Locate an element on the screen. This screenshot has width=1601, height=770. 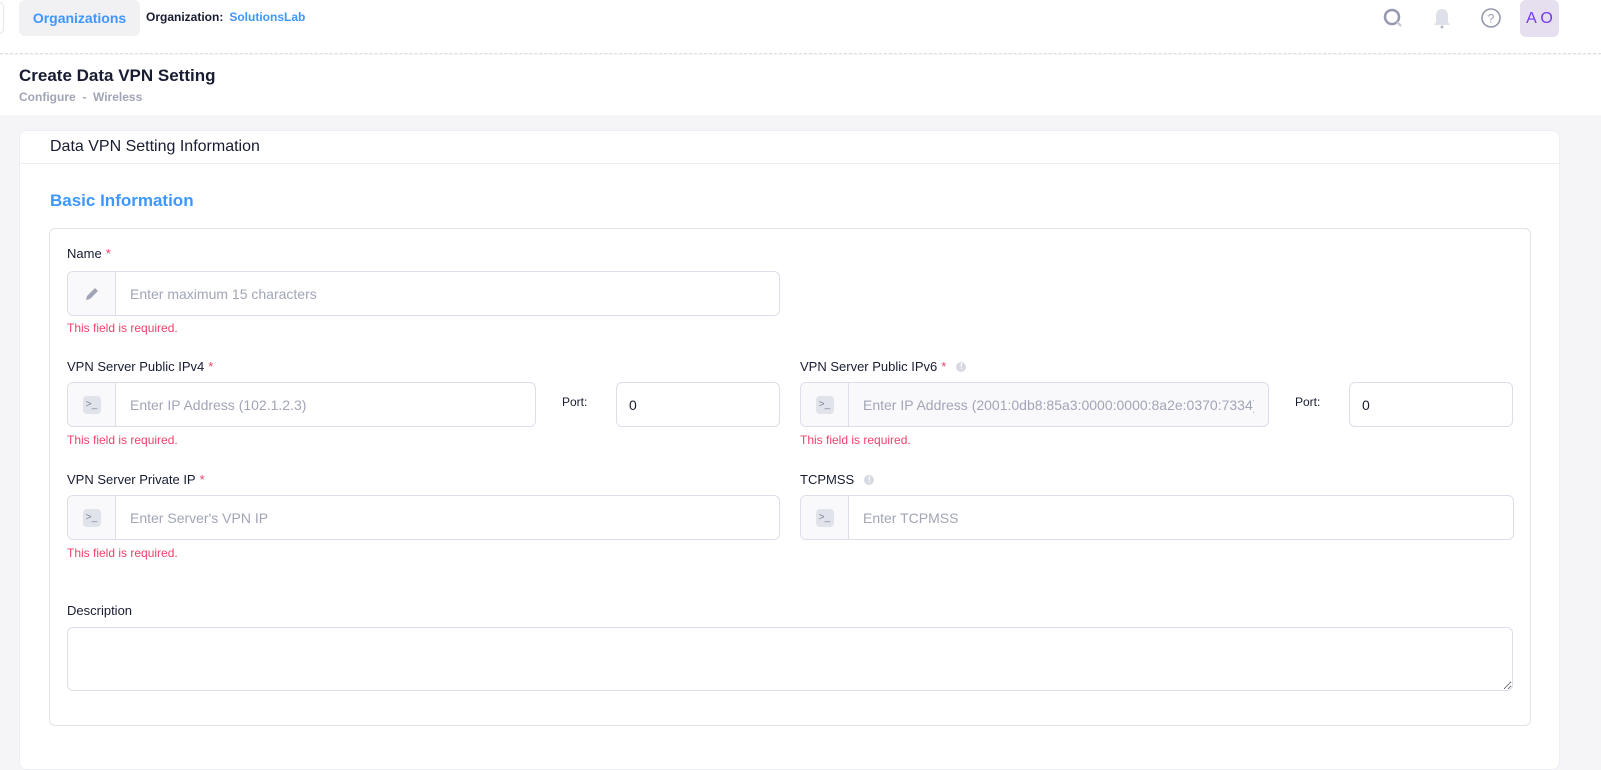
ipv6-port-label: Port: is located at coordinates (1308, 402).